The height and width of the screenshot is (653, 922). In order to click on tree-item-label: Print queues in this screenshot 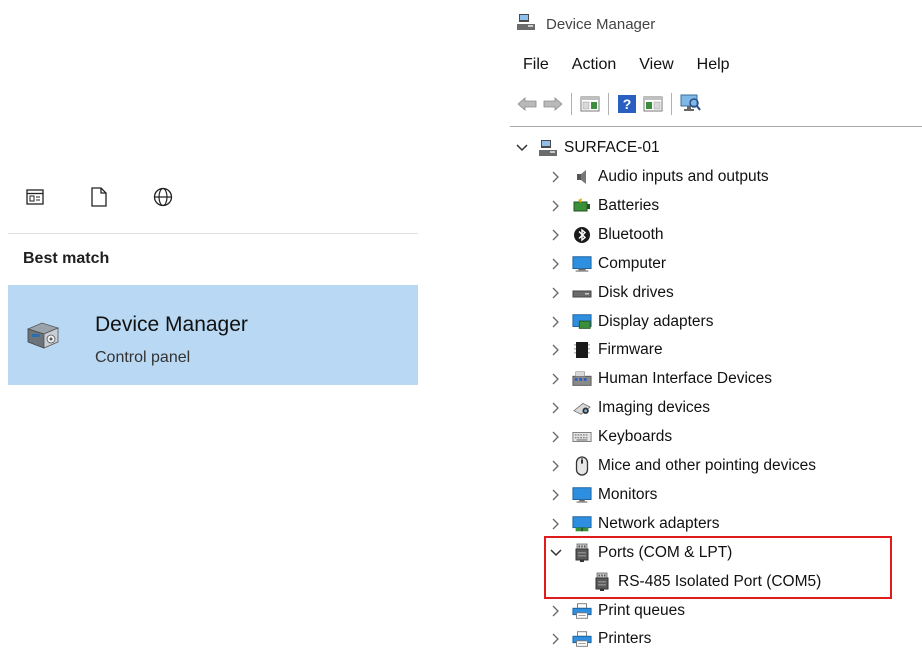, I will do `click(642, 610)`.